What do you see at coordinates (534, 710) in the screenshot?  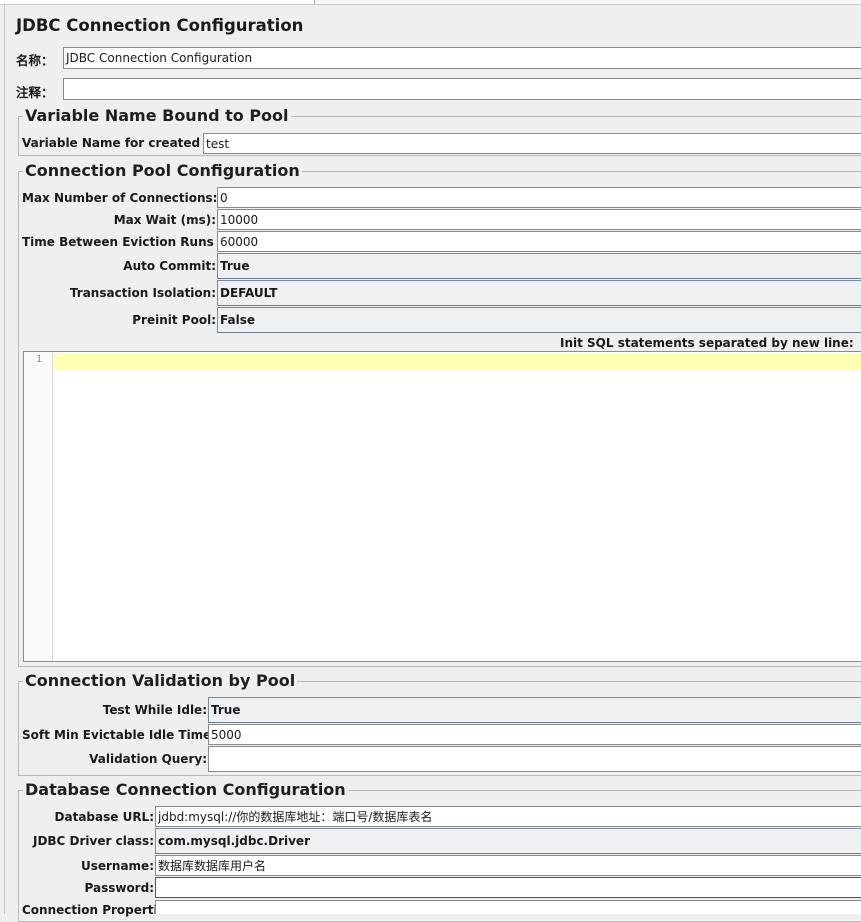 I see `test-while-idle-select: True` at bounding box center [534, 710].